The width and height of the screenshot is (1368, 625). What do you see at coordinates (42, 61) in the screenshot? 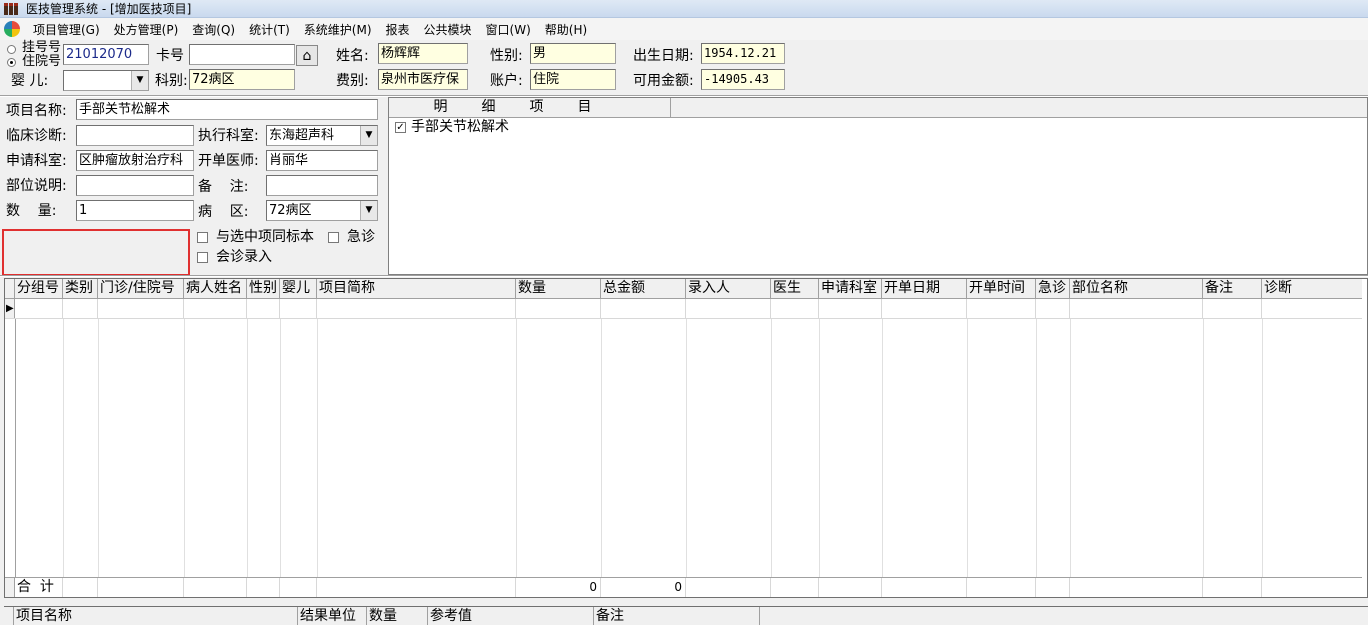
I see `inpatient-no-label: 住院号` at bounding box center [42, 61].